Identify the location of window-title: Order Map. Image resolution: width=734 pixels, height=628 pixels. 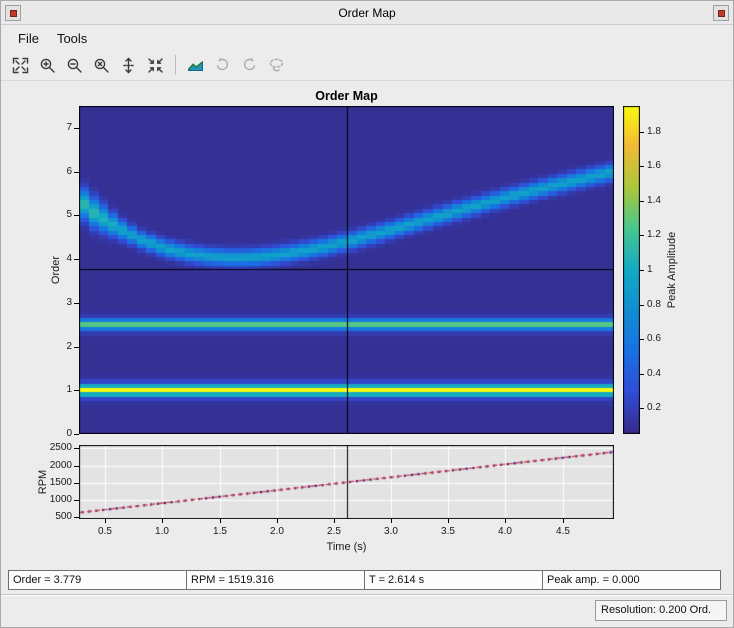
(367, 13).